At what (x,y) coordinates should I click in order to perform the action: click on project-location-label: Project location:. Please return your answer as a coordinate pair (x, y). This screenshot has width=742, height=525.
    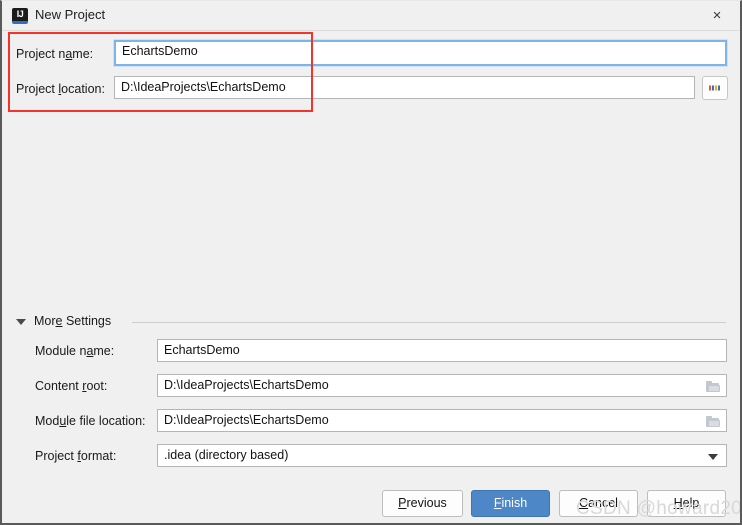
    Looking at the image, I should click on (60, 89).